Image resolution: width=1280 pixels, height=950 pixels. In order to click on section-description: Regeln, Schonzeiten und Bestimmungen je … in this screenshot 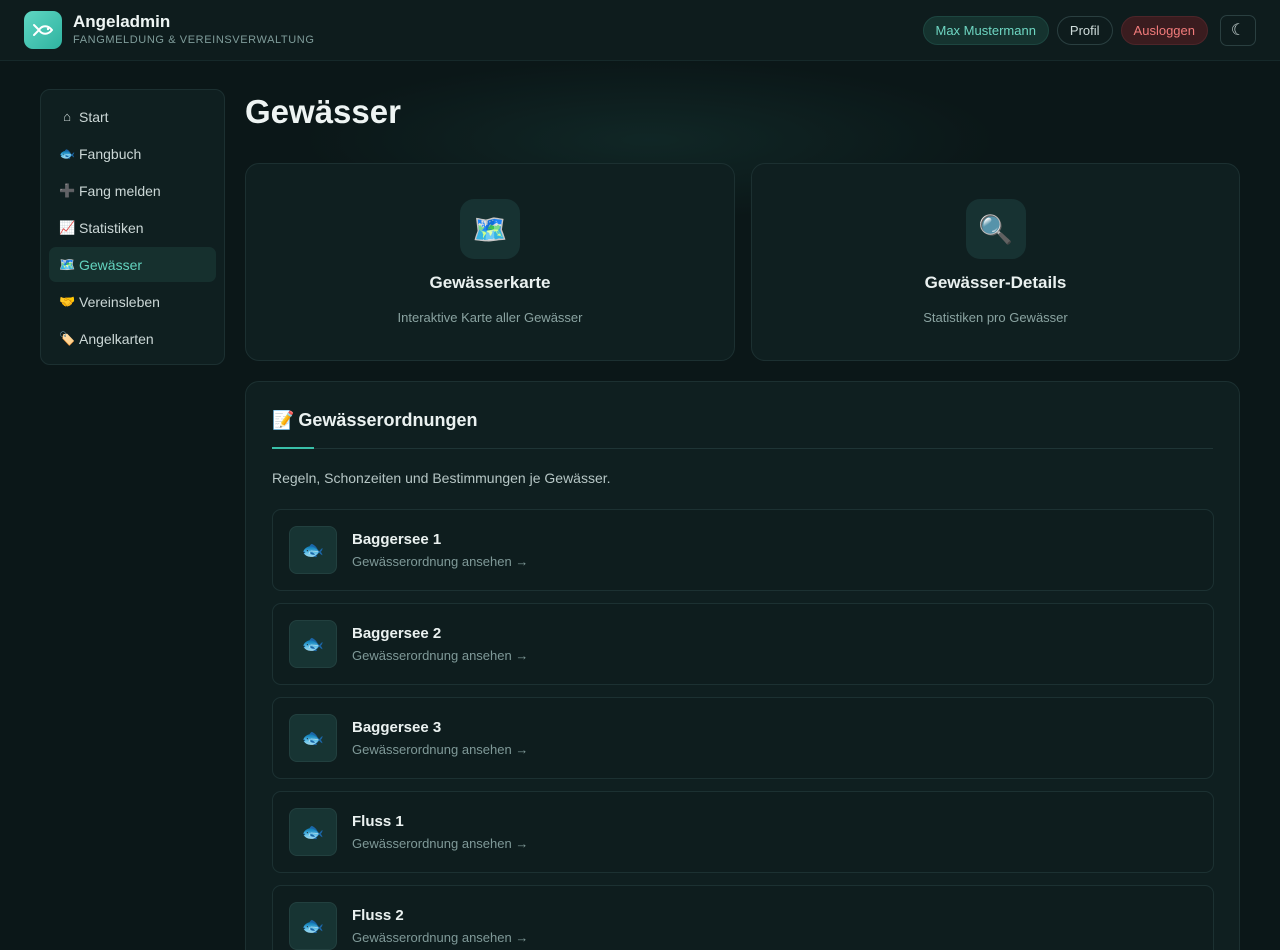, I will do `click(441, 478)`.